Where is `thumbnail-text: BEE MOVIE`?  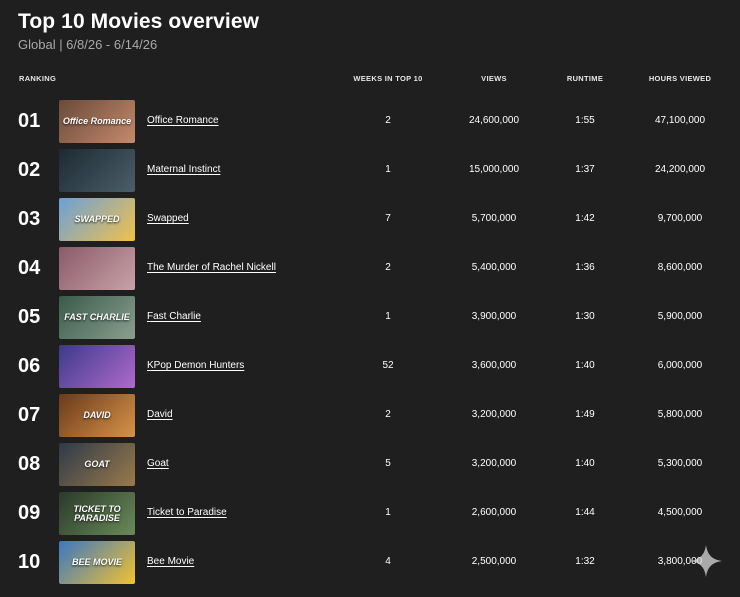 thumbnail-text: BEE MOVIE is located at coordinates (96, 562).